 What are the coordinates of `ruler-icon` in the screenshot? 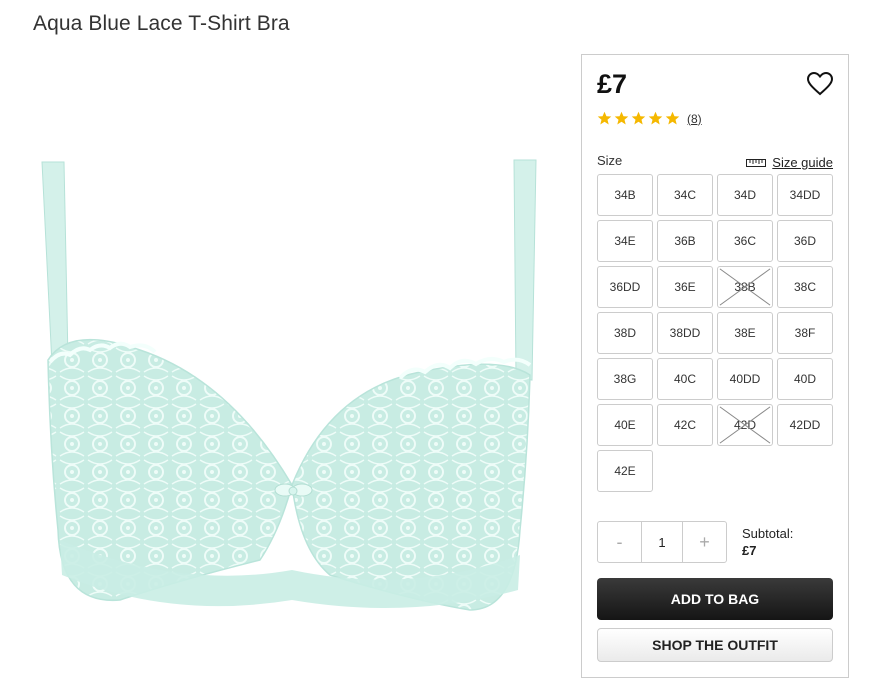 It's located at (756, 162).